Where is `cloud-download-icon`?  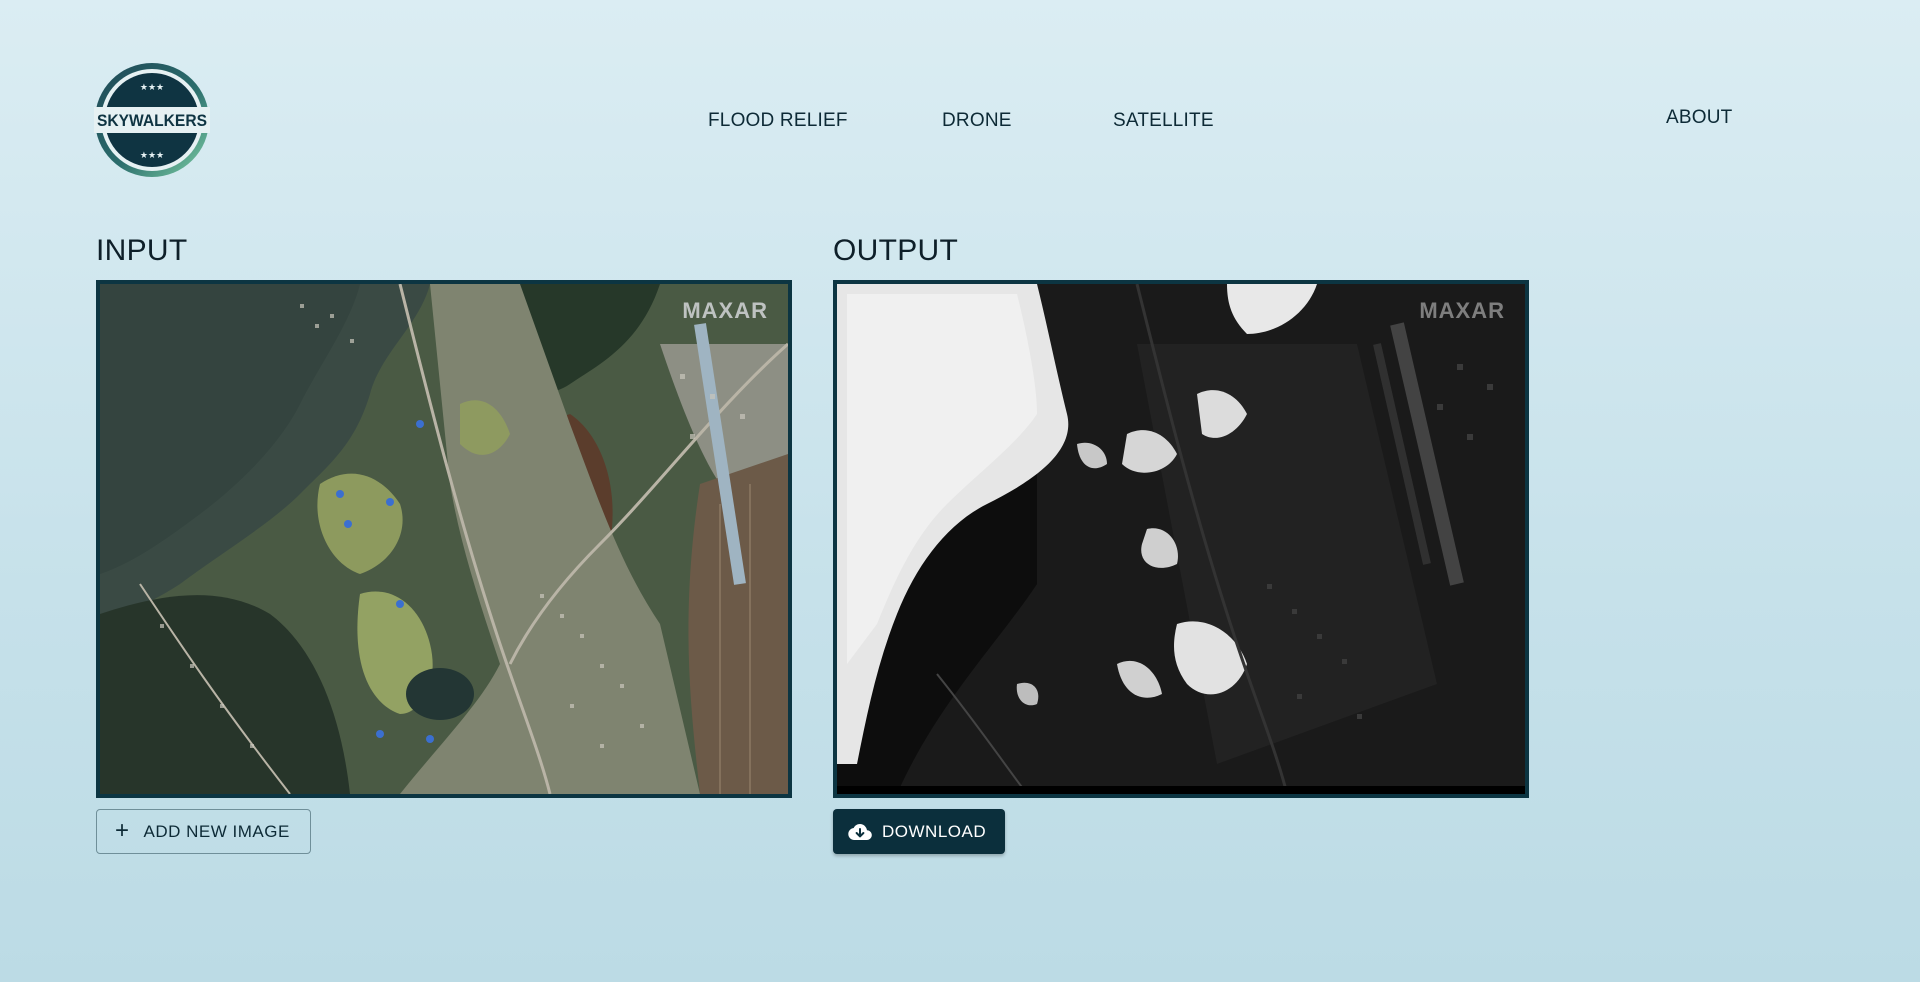 cloud-download-icon is located at coordinates (860, 832).